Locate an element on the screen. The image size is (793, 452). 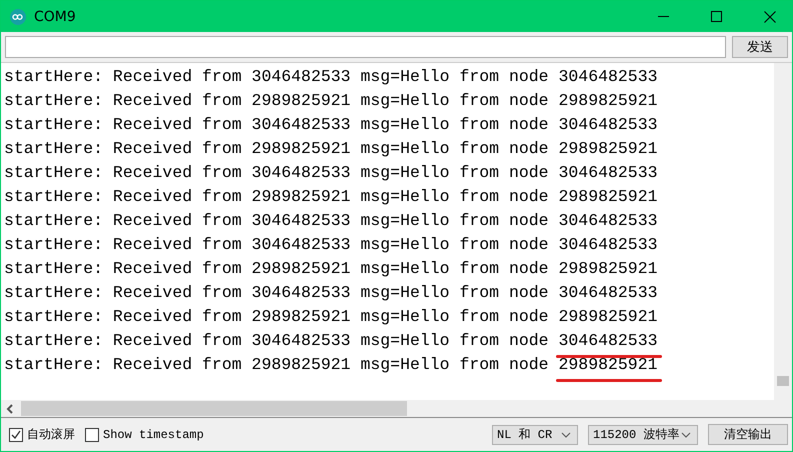
message-input-field is located at coordinates (365, 47).